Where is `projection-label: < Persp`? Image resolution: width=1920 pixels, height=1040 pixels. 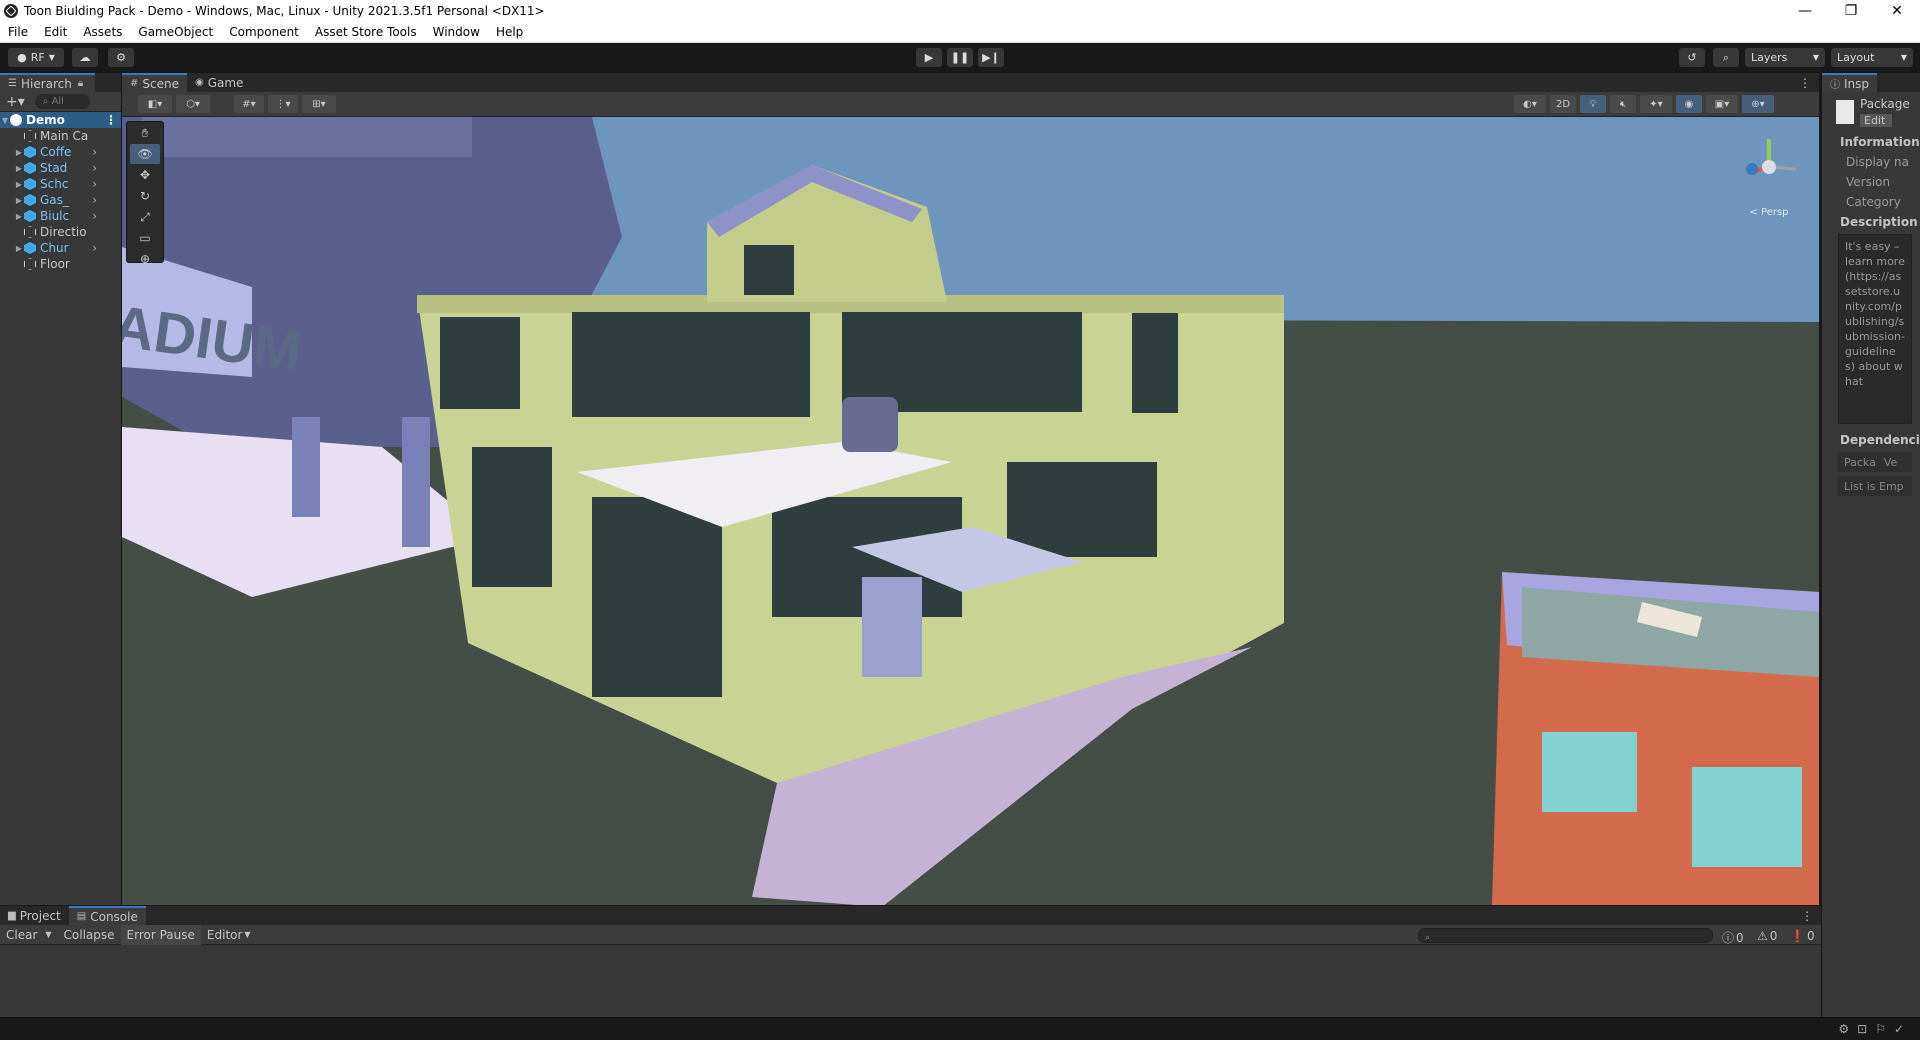 projection-label: < Persp is located at coordinates (1769, 212).